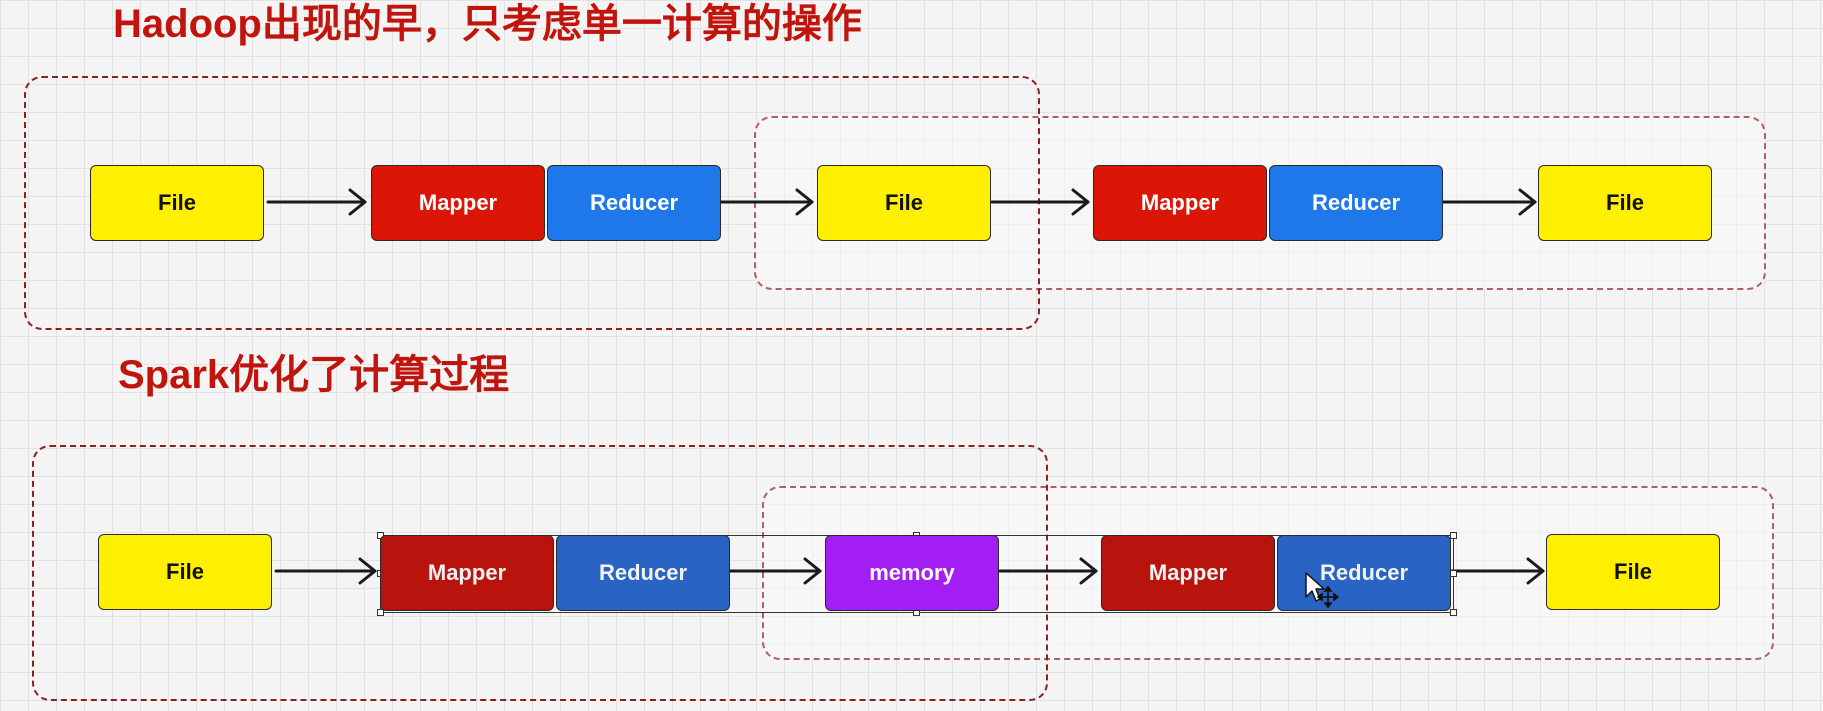 The height and width of the screenshot is (711, 1823). What do you see at coordinates (1625, 203) in the screenshot?
I see `hadoop-file-node-3: File` at bounding box center [1625, 203].